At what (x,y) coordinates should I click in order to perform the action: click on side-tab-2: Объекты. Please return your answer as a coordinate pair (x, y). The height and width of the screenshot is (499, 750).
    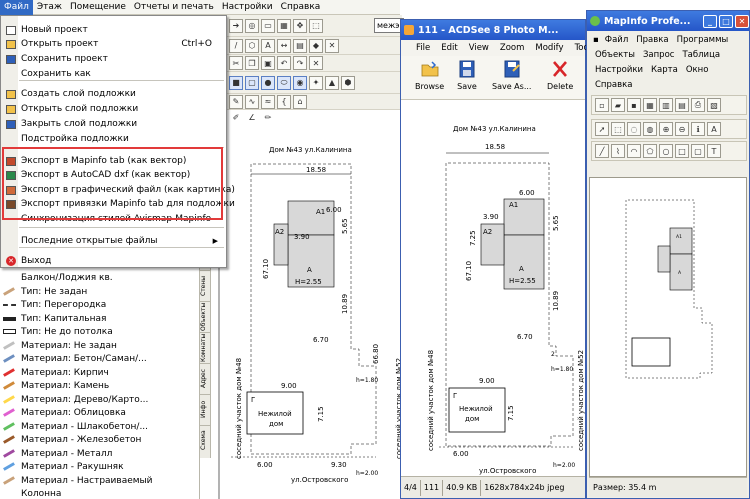
    Looking at the image, I should click on (205, 316).